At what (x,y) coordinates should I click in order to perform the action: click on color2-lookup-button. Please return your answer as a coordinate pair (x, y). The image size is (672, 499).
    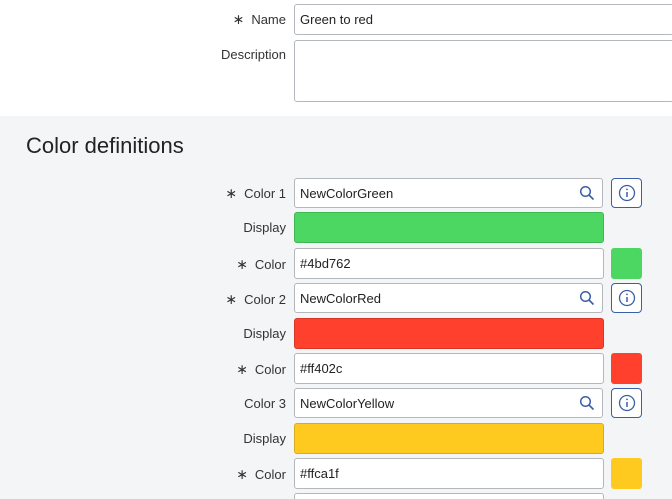
    Looking at the image, I should click on (587, 298).